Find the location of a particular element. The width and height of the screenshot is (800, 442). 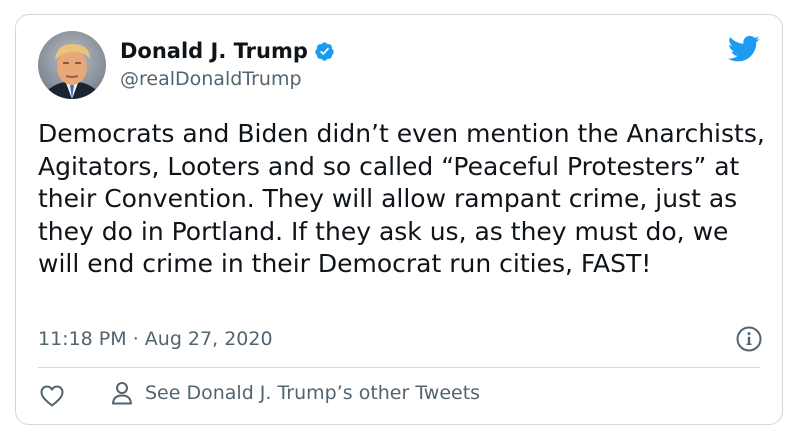

see-other-tweets-link: See Donald J. Trump’s other Tweets is located at coordinates (295, 393).